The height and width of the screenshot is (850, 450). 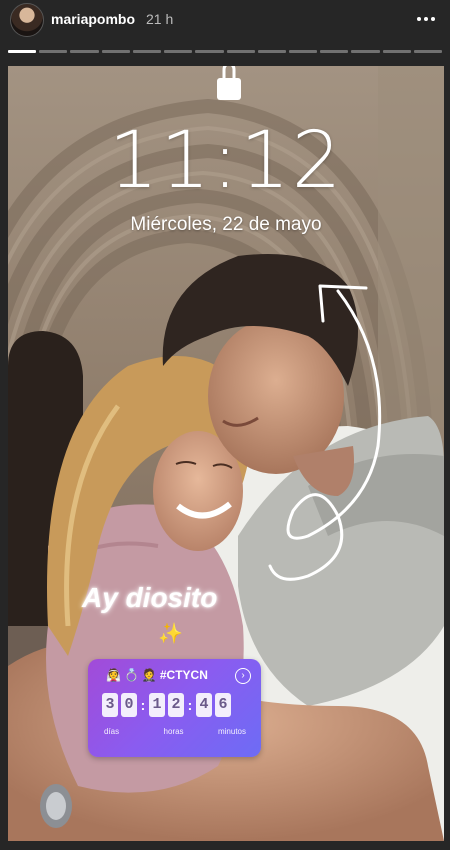 What do you see at coordinates (110, 705) in the screenshot?
I see `days-digit-1: 3` at bounding box center [110, 705].